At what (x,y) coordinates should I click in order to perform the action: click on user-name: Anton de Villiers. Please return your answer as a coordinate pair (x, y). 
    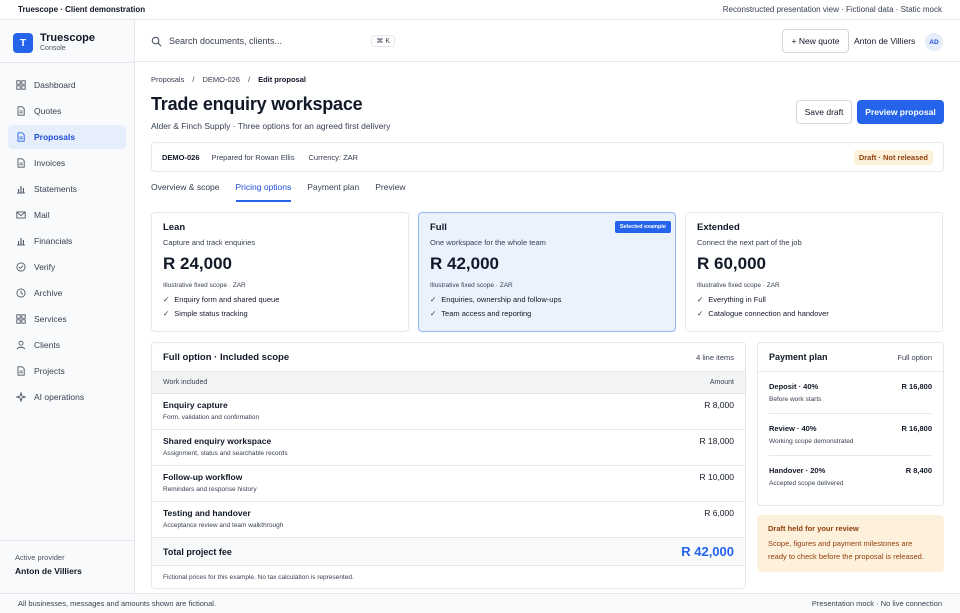
    Looking at the image, I should click on (885, 41).